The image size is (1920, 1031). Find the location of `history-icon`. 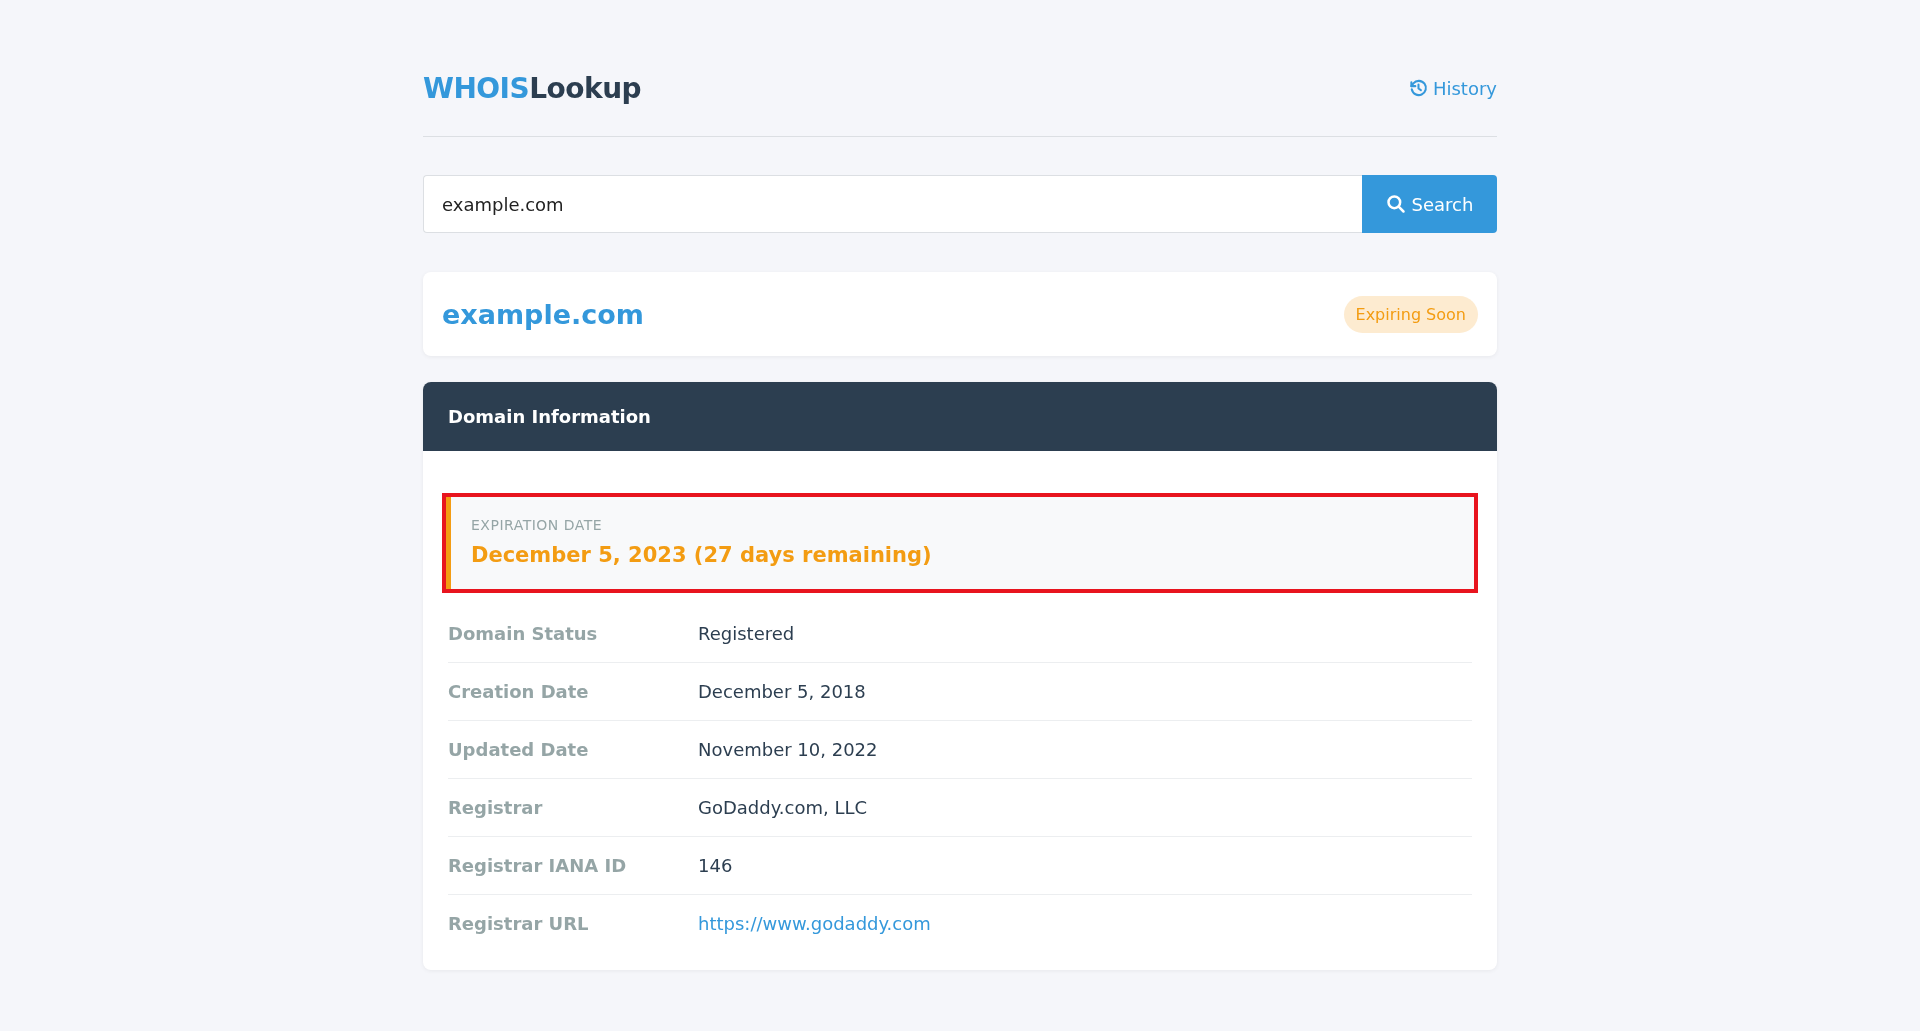

history-icon is located at coordinates (1418, 88).